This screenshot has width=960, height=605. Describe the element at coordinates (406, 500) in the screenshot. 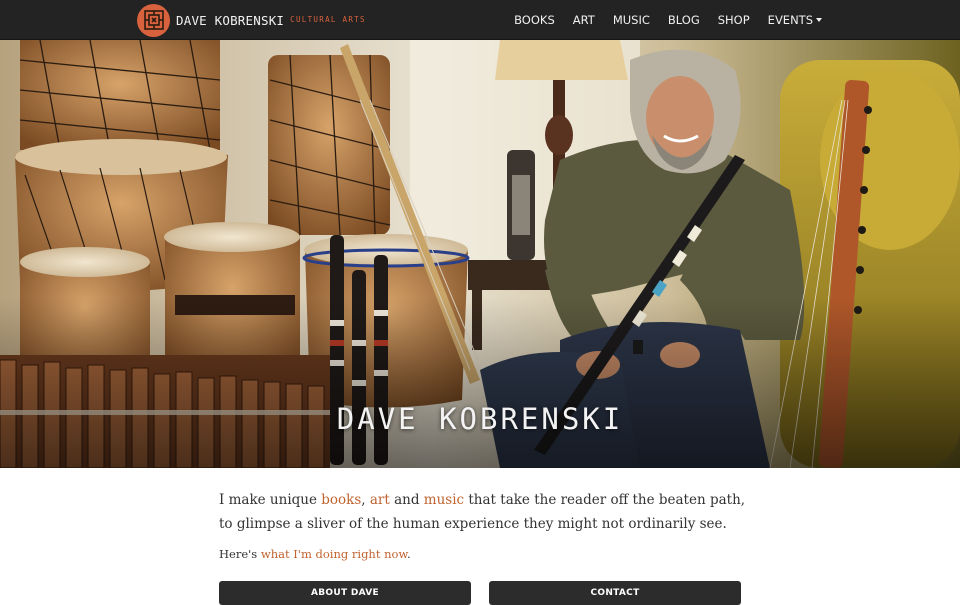

I see `intro-sep-2: and` at that location.